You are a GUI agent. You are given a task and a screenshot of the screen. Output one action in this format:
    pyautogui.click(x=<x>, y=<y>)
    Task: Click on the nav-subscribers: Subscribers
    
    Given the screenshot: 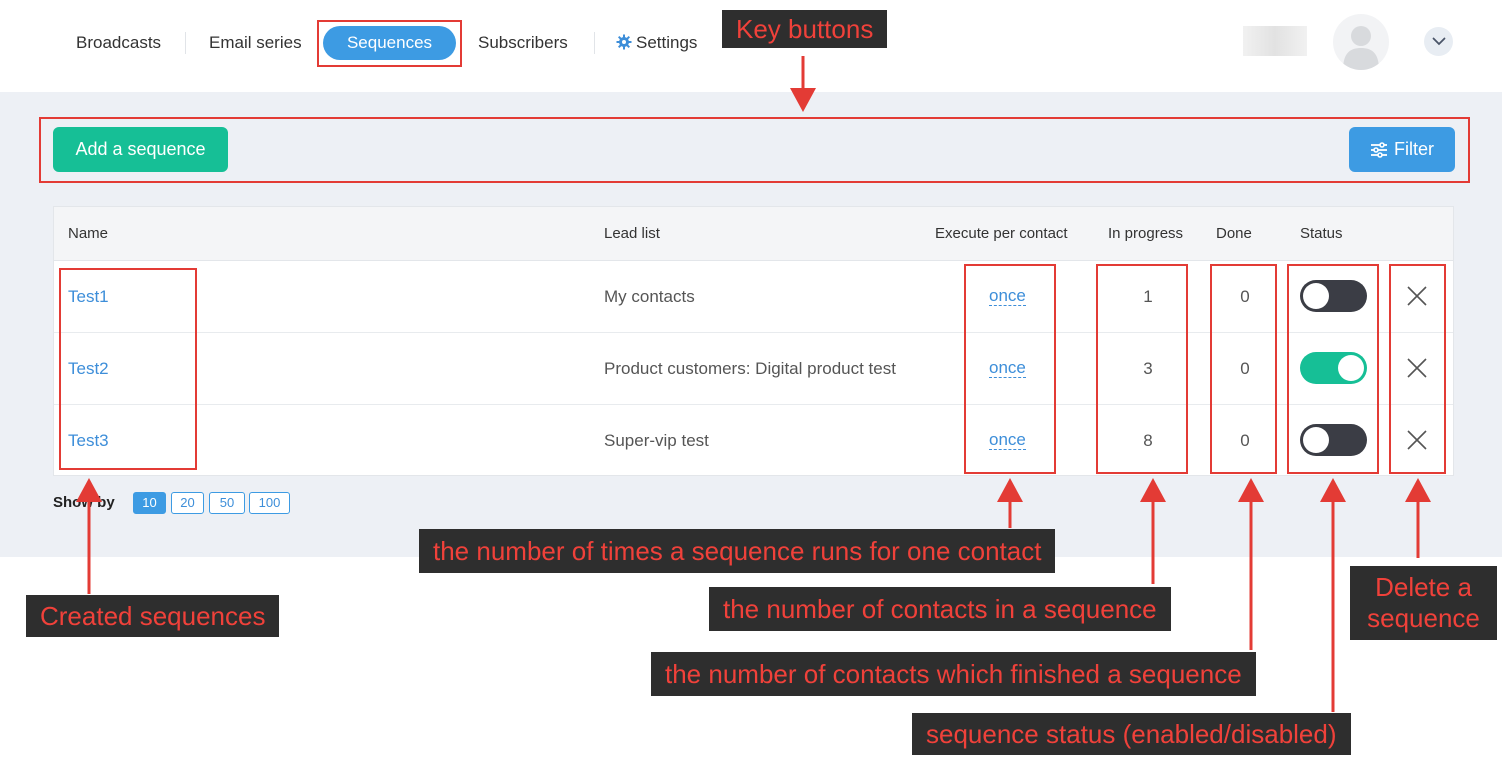 What is the action you would take?
    pyautogui.click(x=523, y=43)
    